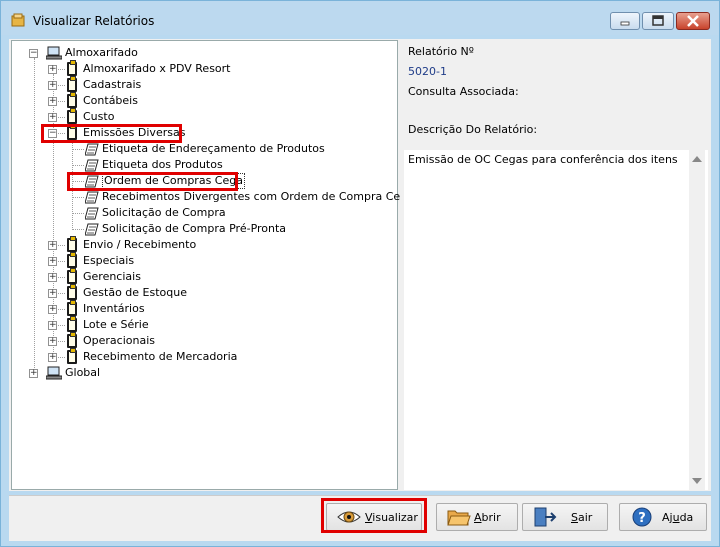  I want to click on tree-folder: + Envio / Recebimento, so click(148, 244).